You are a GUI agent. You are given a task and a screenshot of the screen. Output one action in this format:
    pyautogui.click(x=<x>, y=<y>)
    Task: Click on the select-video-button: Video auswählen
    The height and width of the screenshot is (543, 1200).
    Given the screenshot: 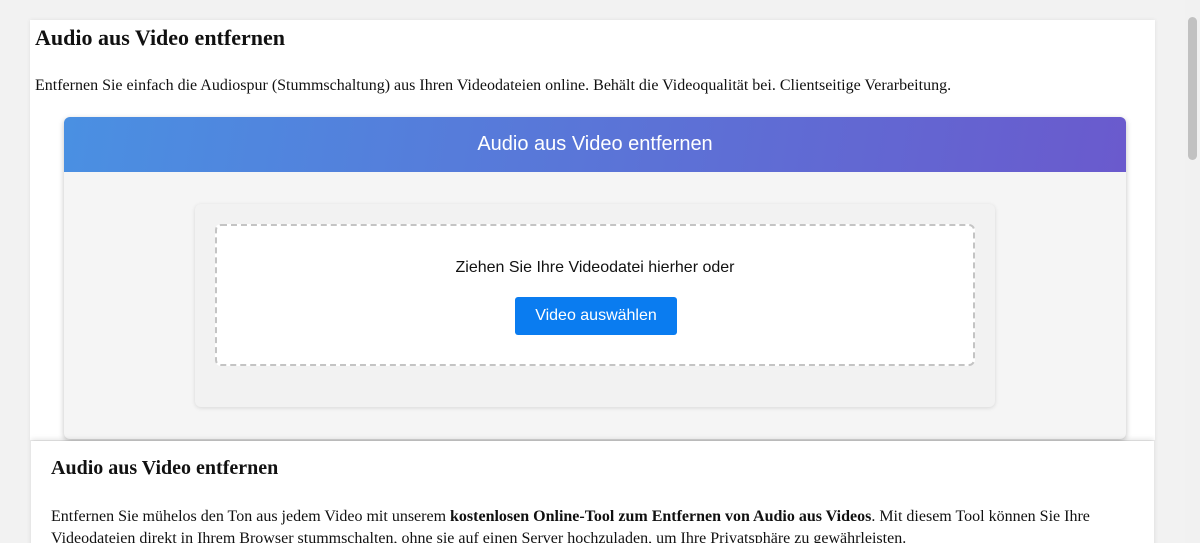 What is the action you would take?
    pyautogui.click(x=596, y=316)
    